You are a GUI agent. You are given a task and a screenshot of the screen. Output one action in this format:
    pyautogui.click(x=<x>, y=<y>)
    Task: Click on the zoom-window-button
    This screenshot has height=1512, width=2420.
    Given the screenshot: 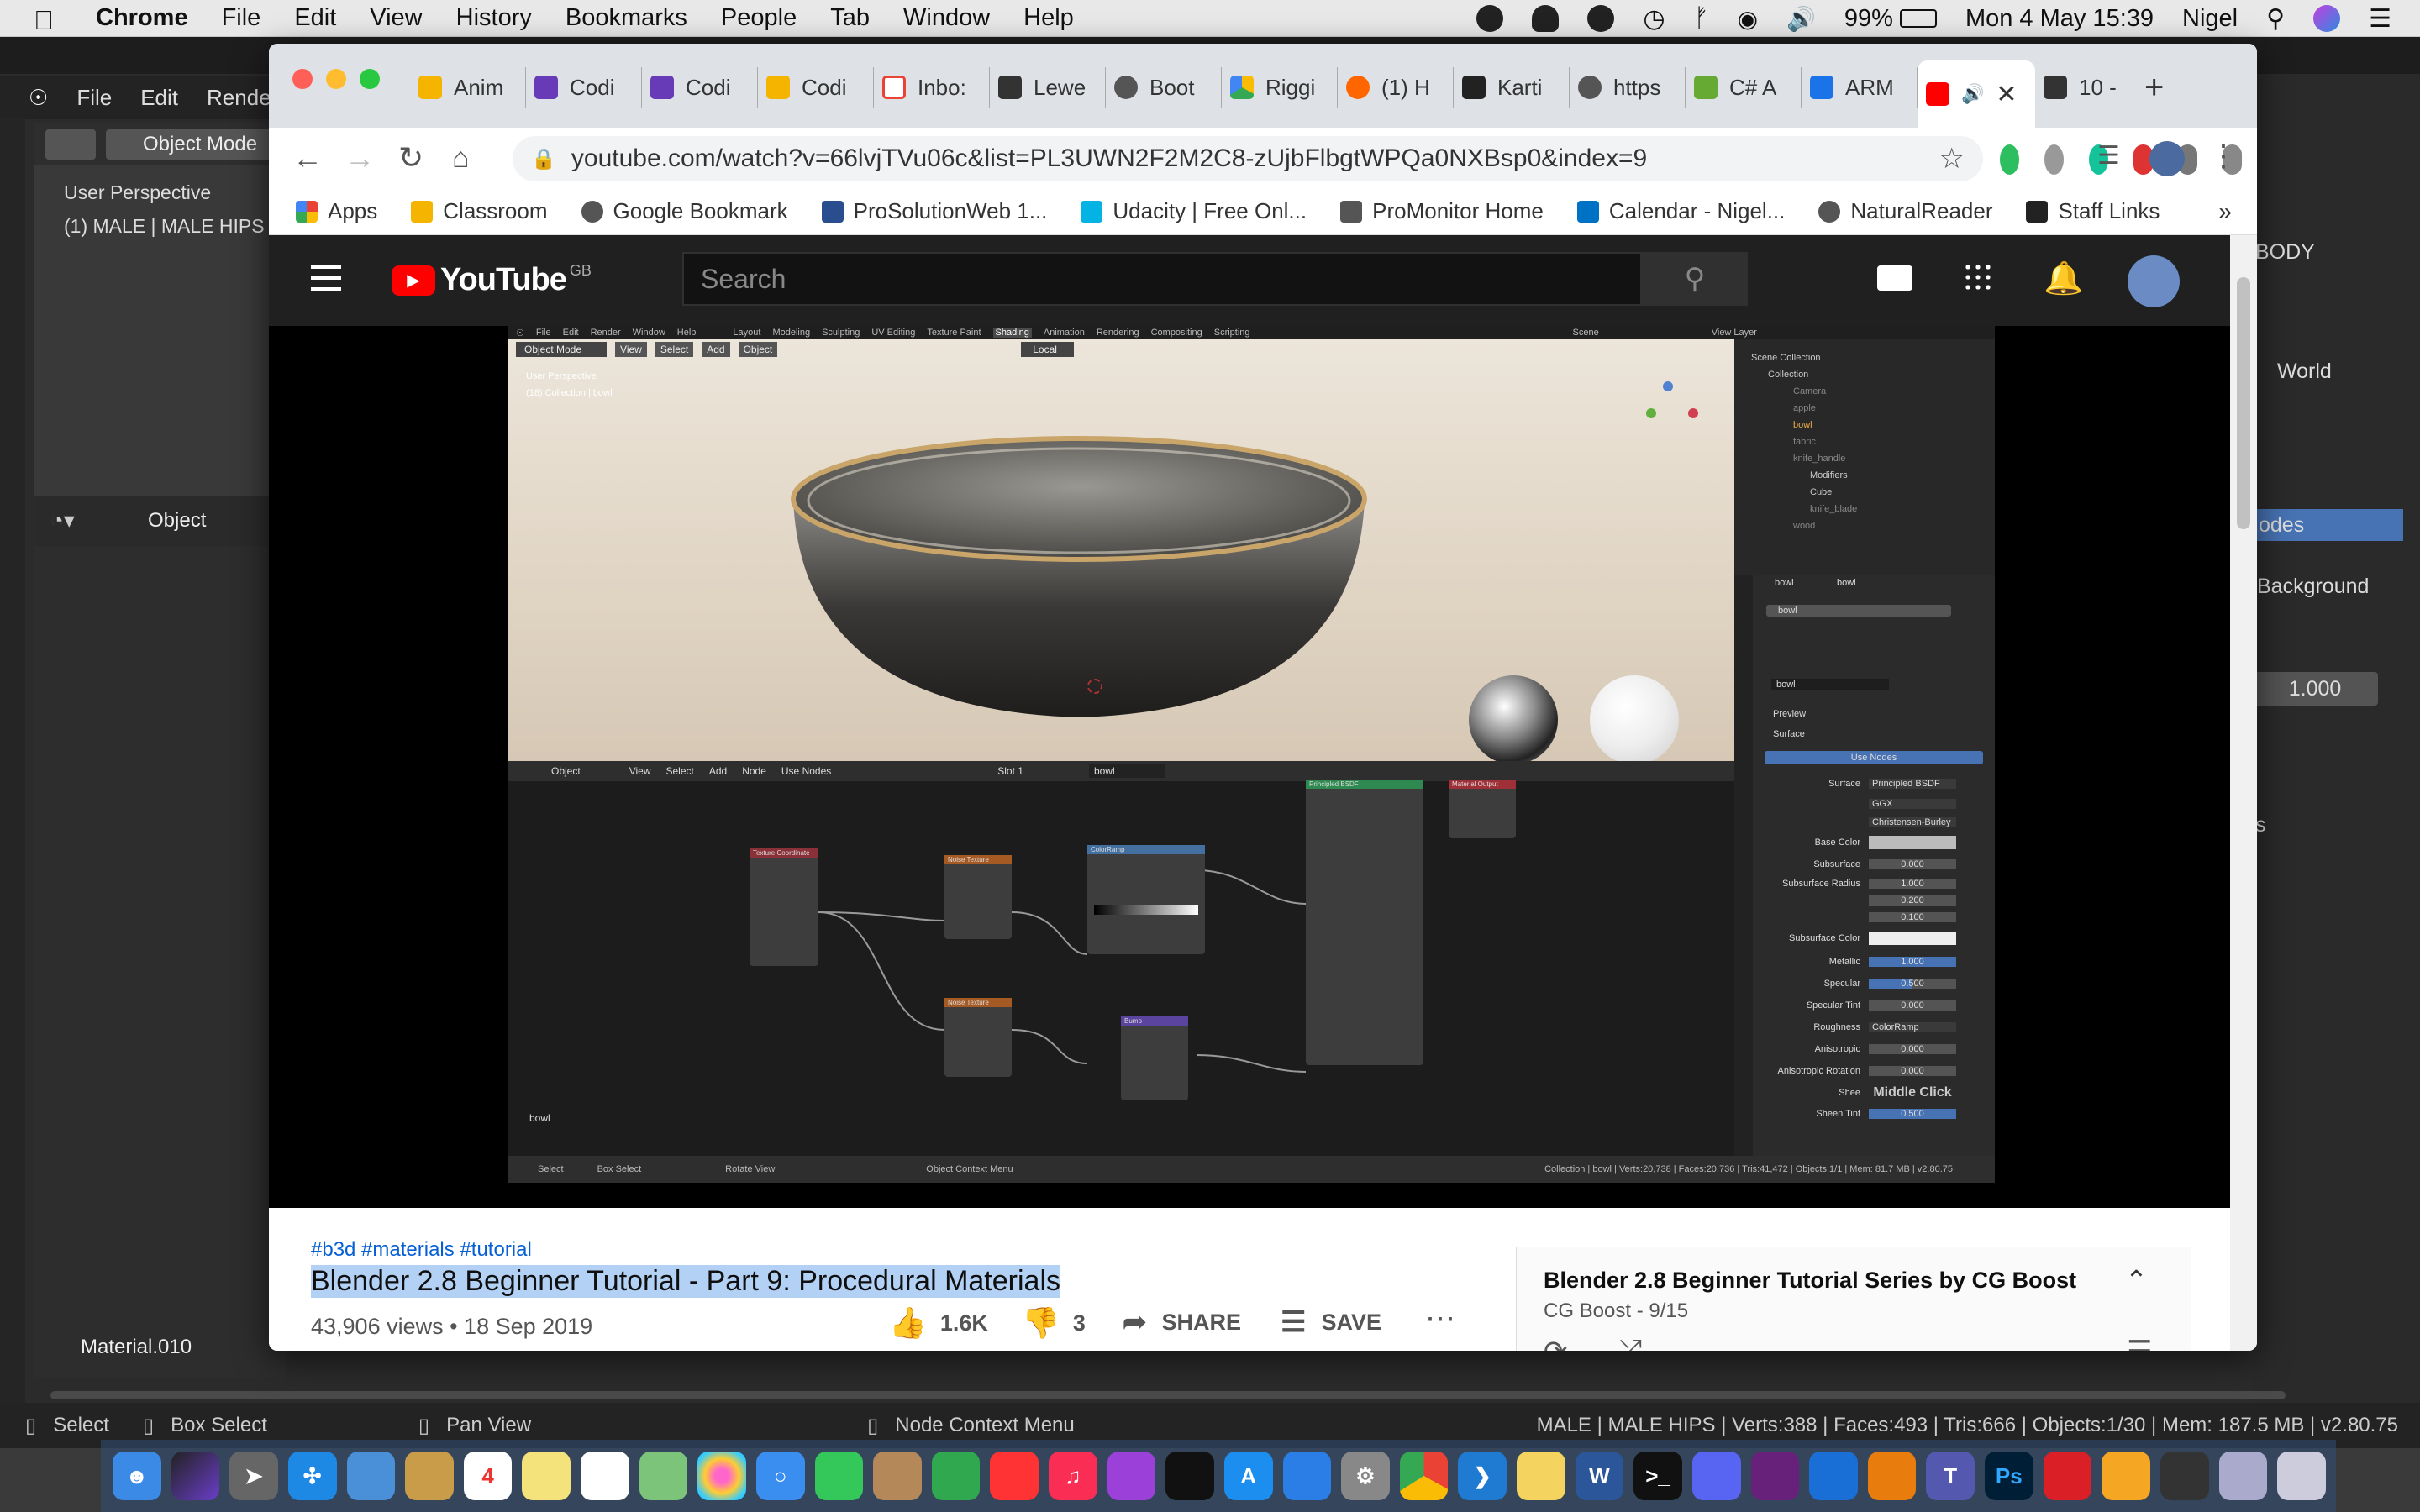 What is the action you would take?
    pyautogui.click(x=370, y=79)
    